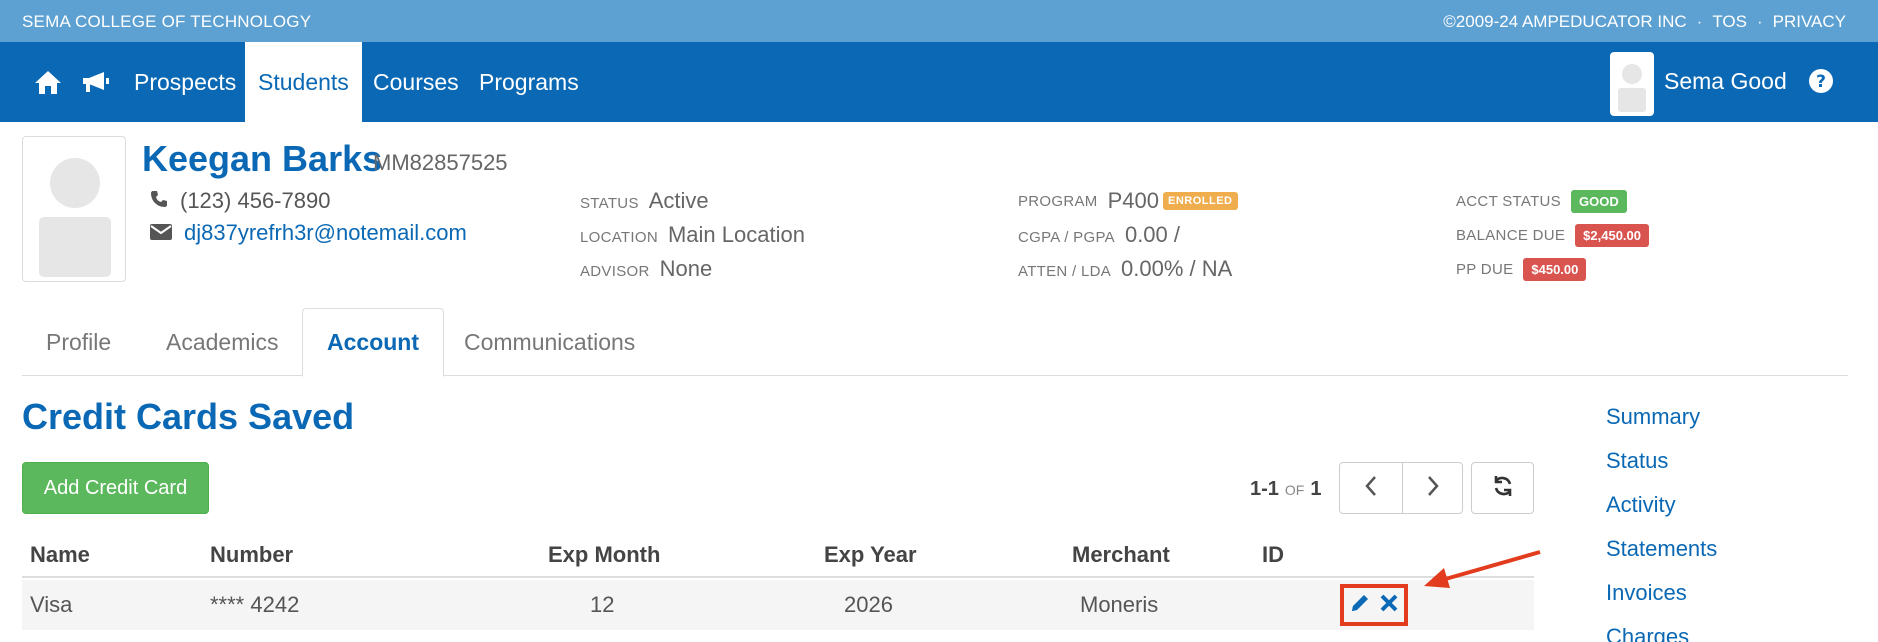  I want to click on user-name: Sema Good, so click(1725, 81).